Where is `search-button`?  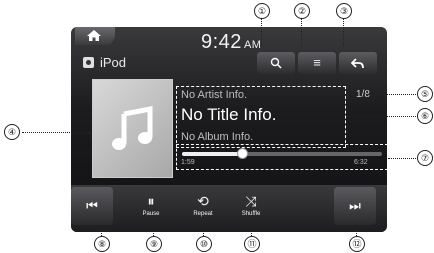
search-button is located at coordinates (276, 63).